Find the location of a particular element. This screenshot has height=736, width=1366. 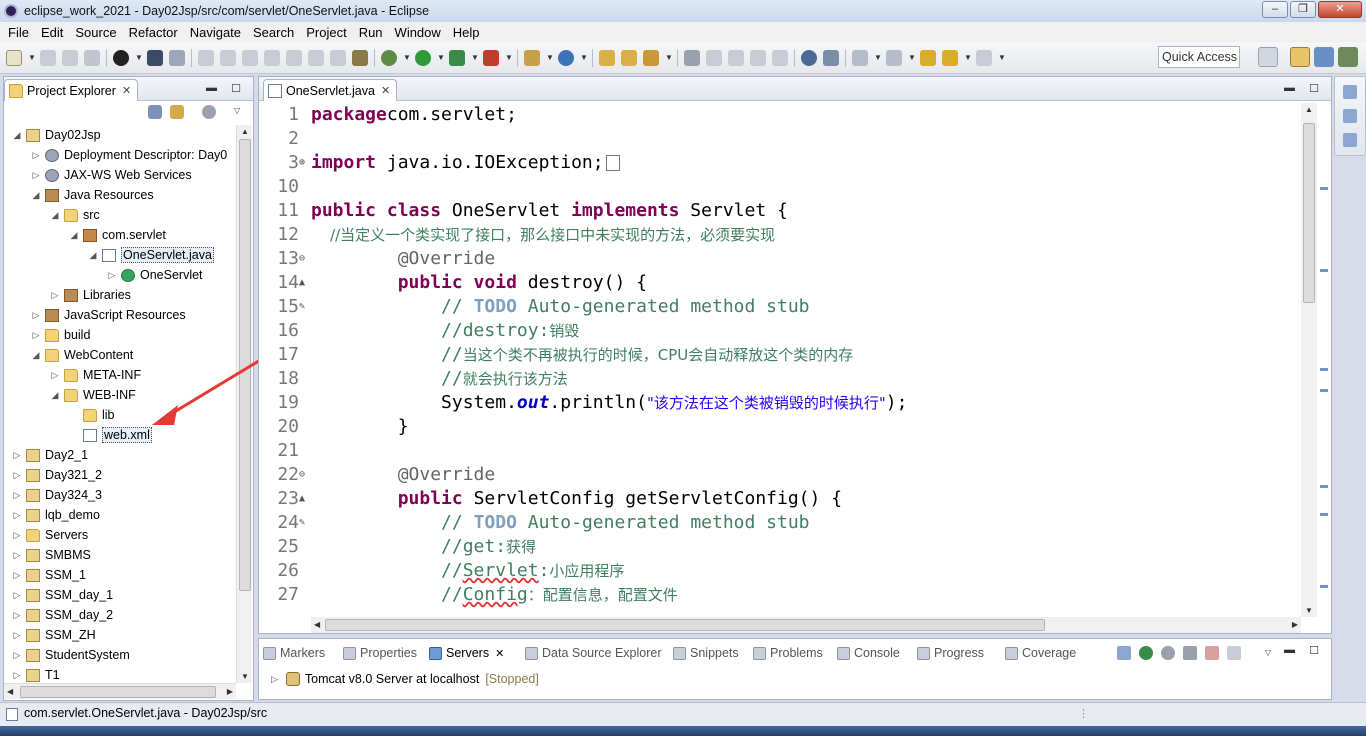

tree-item: ▷ Libraries is located at coordinates (90, 295).